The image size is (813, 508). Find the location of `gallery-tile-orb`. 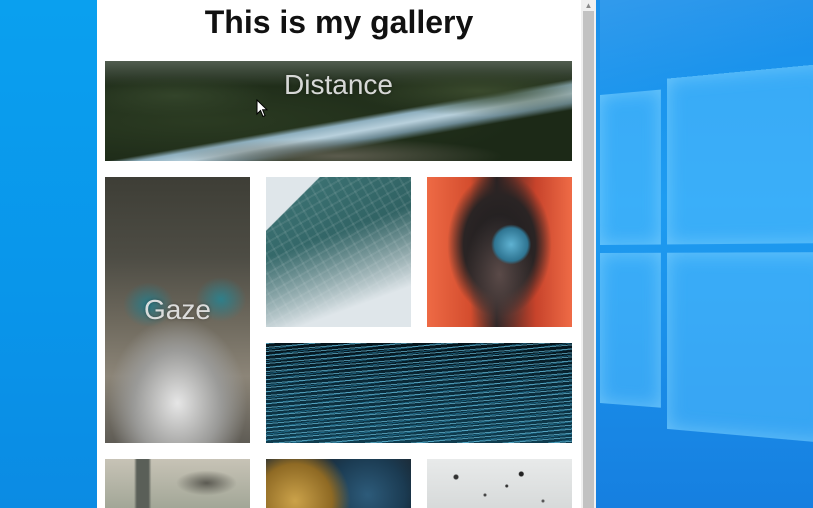

gallery-tile-orb is located at coordinates (499, 252).